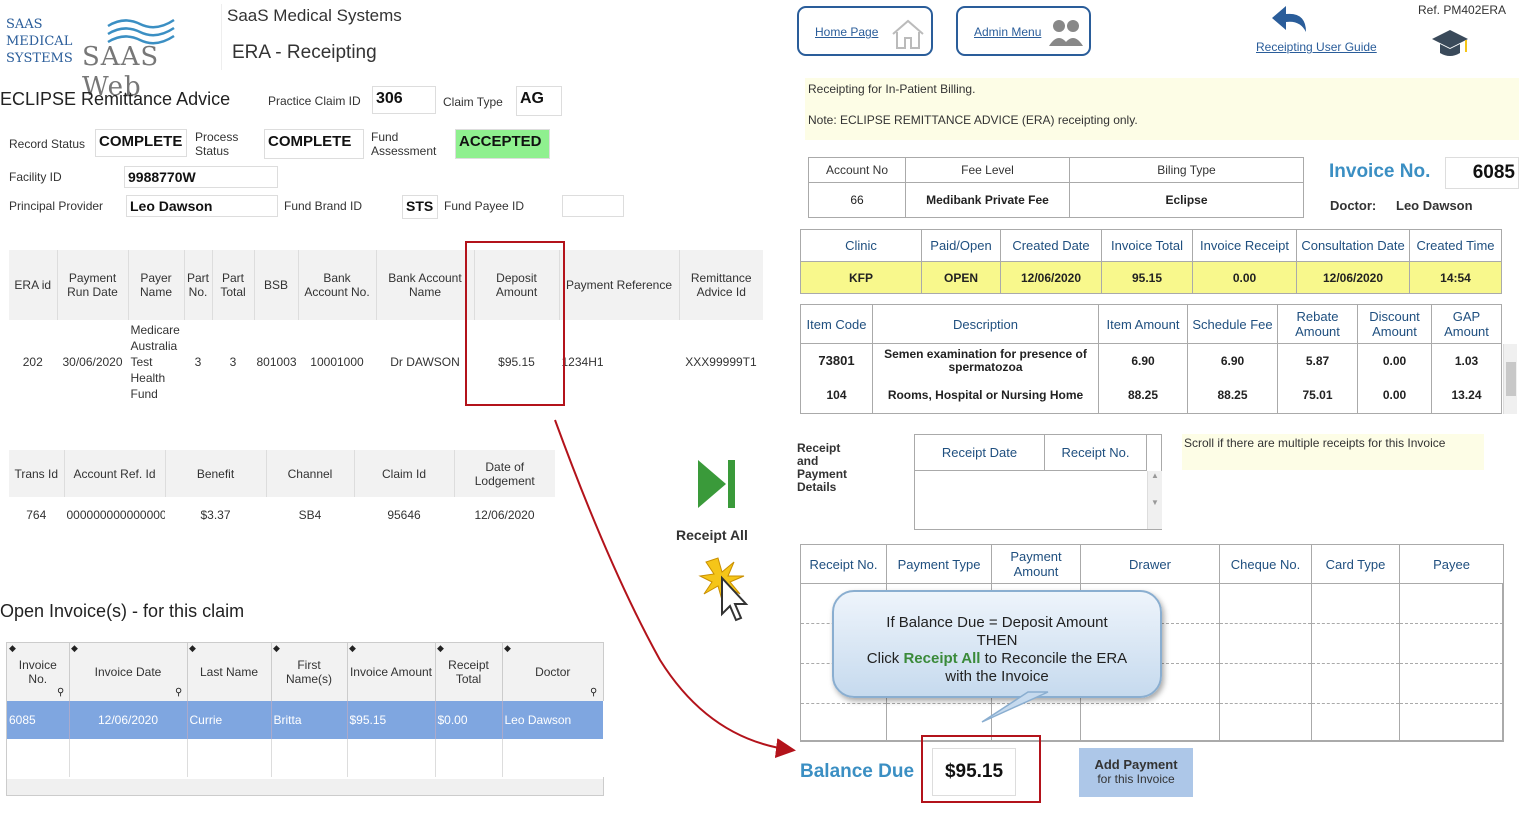 The width and height of the screenshot is (1530, 836). What do you see at coordinates (391, 720) in the screenshot?
I see `cell-invoice-amount: $95.15` at bounding box center [391, 720].